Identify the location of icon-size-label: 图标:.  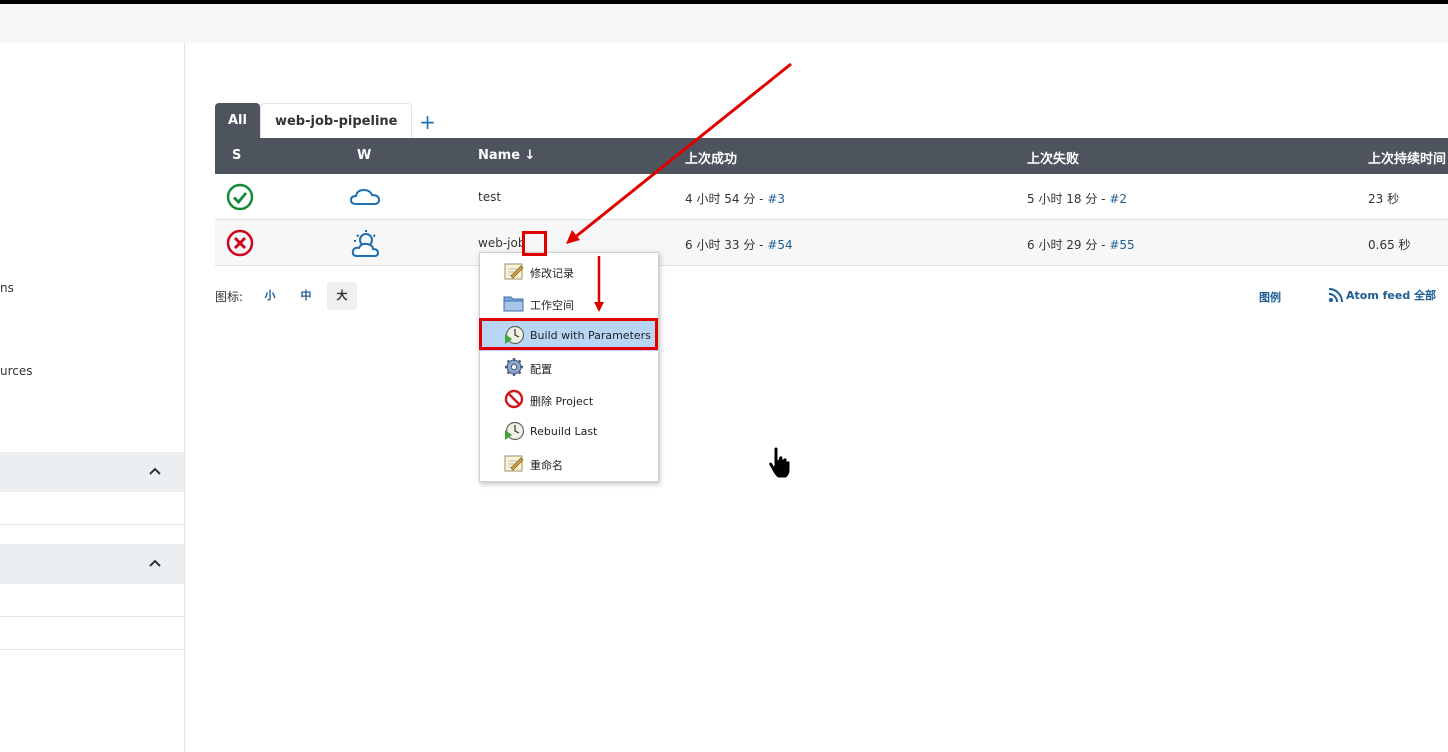
(229, 296).